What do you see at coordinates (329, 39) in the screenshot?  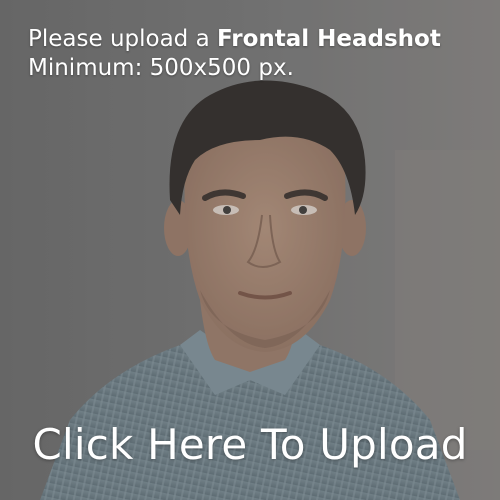 I see `instruction-emphasis: Frontal Headshot` at bounding box center [329, 39].